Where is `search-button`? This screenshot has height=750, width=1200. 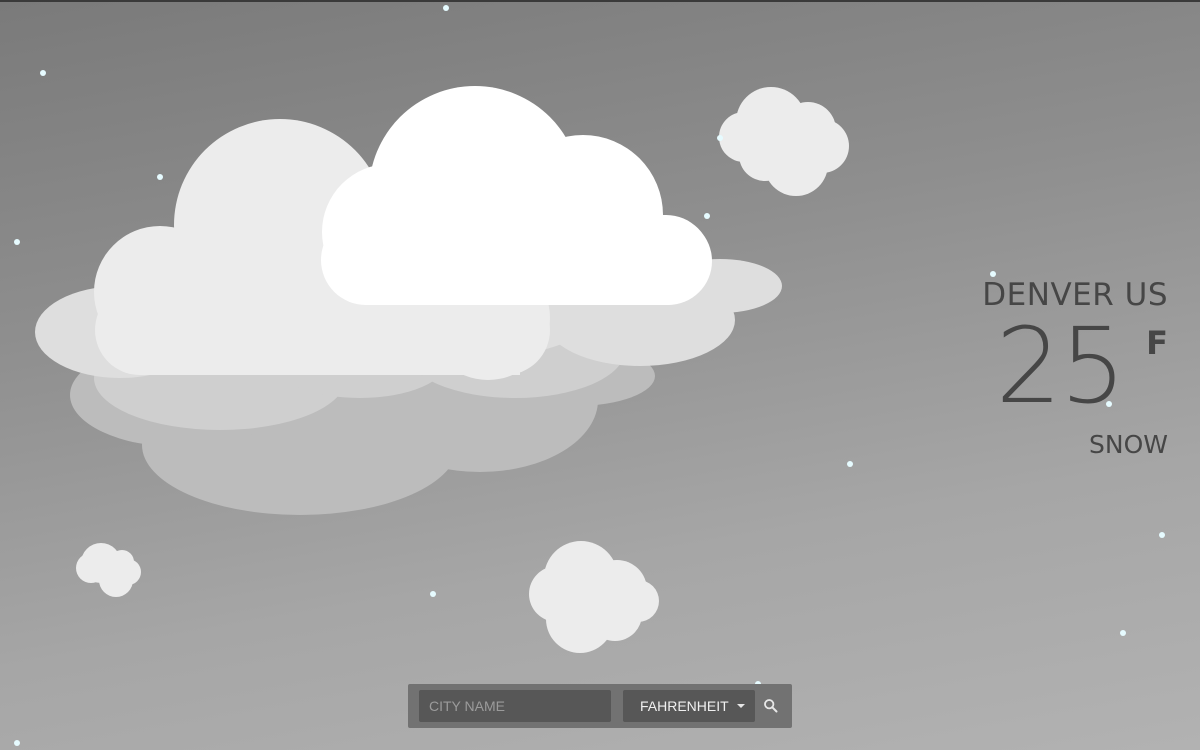 search-button is located at coordinates (771, 706).